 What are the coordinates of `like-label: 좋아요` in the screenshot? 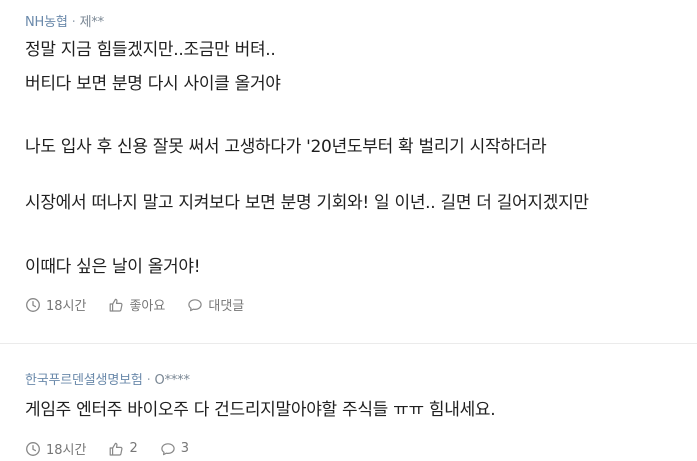 It's located at (147, 306).